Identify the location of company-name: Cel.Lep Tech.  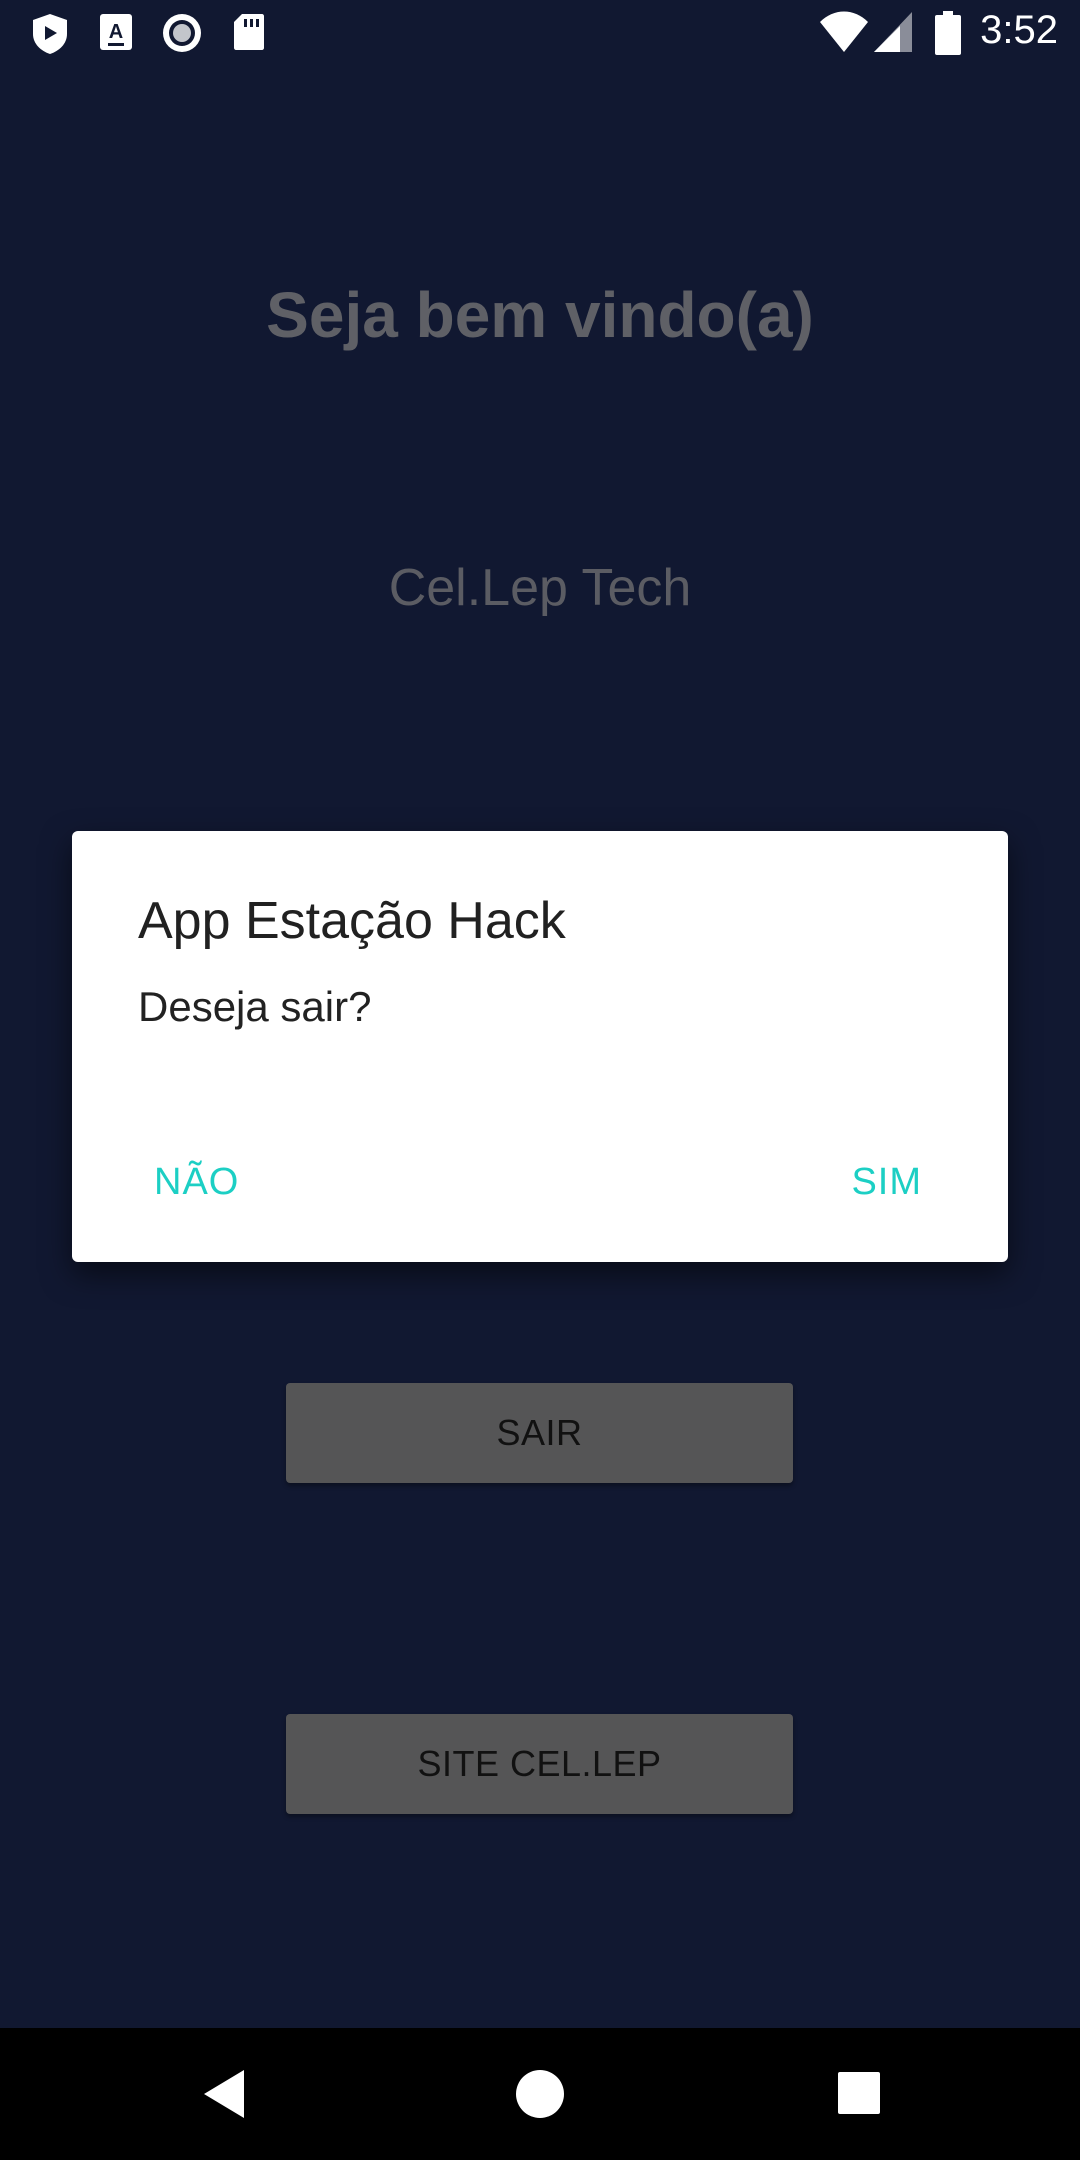
(540, 588).